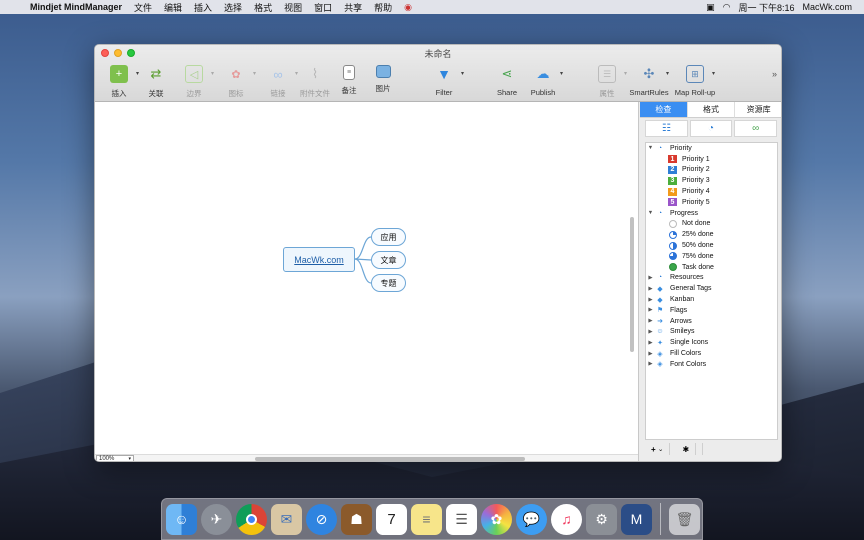 Image resolution: width=864 pixels, height=540 pixels. What do you see at coordinates (774, 74) in the screenshot?
I see `toolbar-overflow-icon: »` at bounding box center [774, 74].